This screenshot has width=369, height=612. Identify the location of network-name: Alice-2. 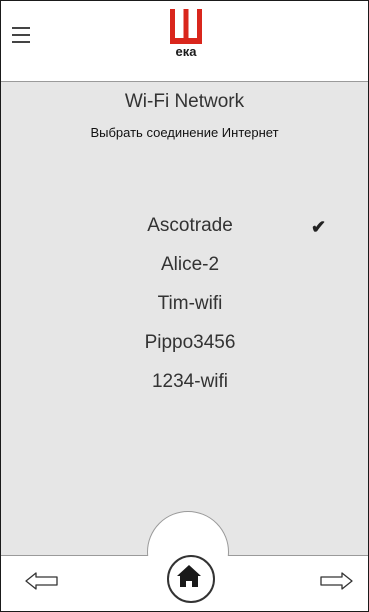
(190, 264).